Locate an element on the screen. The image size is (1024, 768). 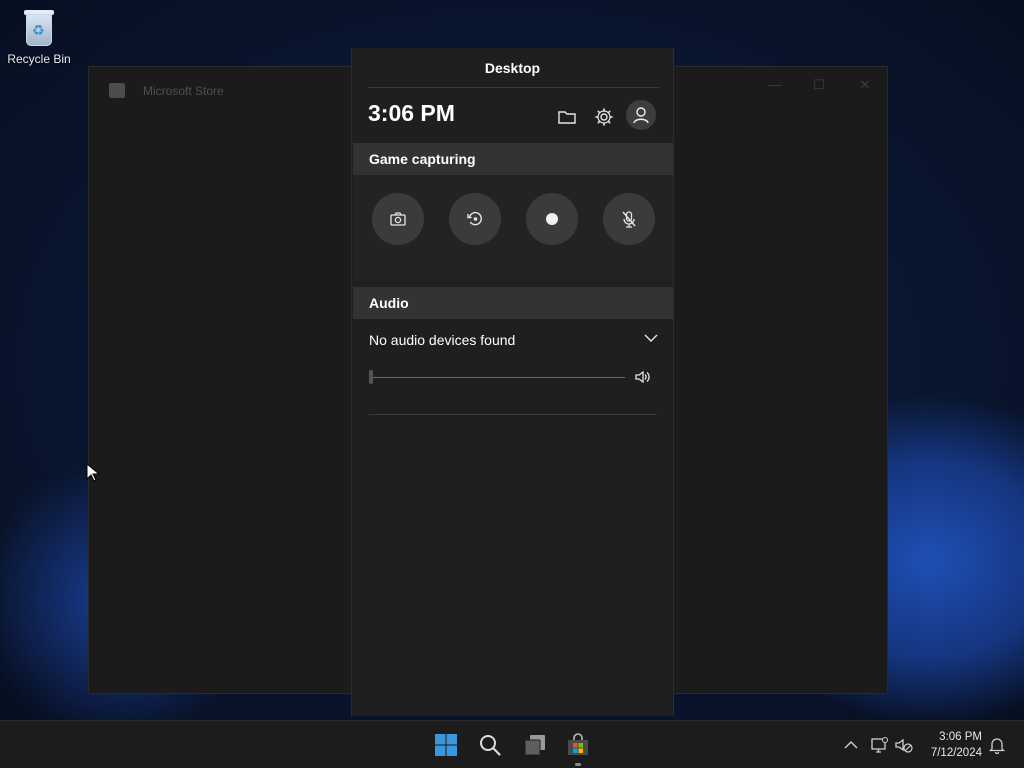
network-icon is located at coordinates (879, 745).